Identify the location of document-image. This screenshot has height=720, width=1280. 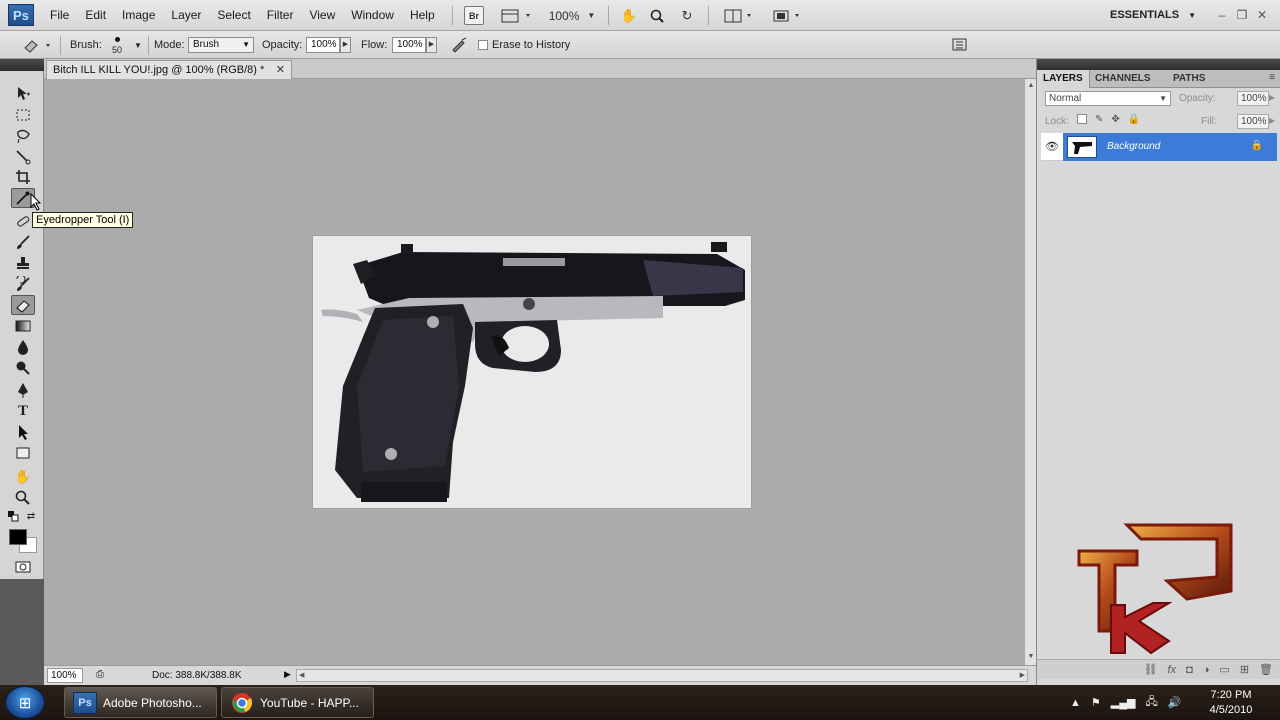
(532, 372).